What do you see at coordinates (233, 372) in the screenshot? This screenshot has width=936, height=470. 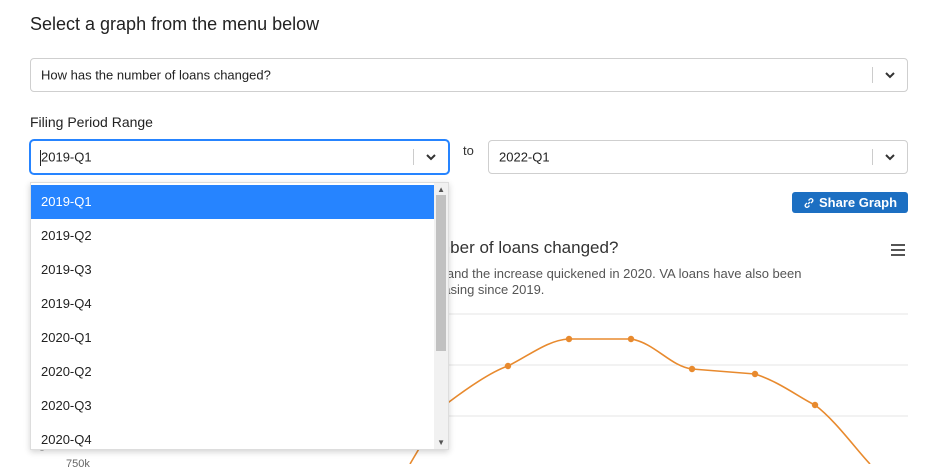 I see `dropdown-option: 2020-Q2` at bounding box center [233, 372].